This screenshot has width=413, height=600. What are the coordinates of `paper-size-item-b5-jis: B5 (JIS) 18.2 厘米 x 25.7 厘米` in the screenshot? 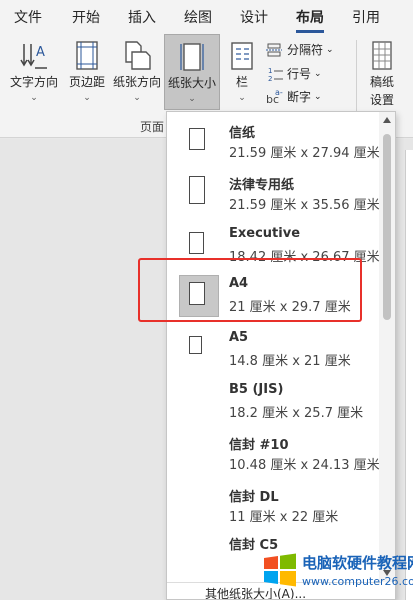 It's located at (274, 404).